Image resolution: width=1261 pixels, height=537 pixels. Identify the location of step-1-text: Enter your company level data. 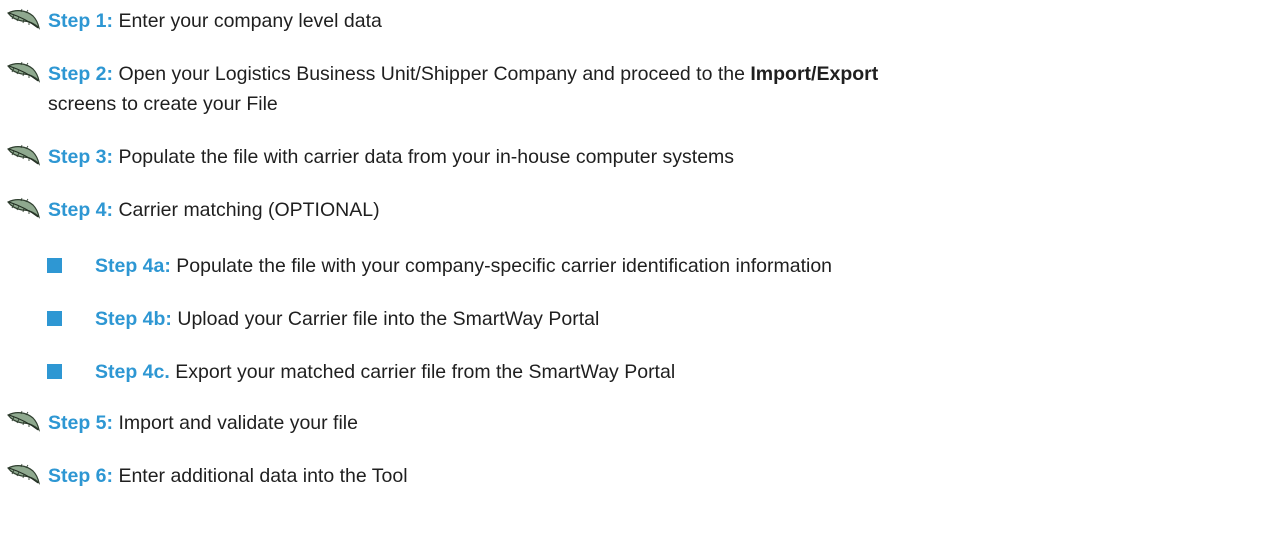
(250, 21).